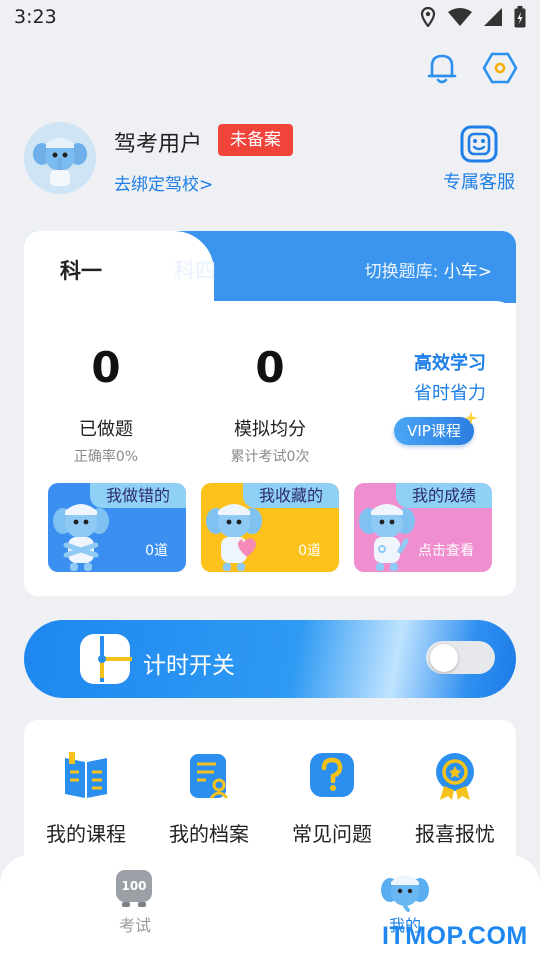  What do you see at coordinates (332, 832) in the screenshot?
I see `feature-faq-label: 常见问题` at bounding box center [332, 832].